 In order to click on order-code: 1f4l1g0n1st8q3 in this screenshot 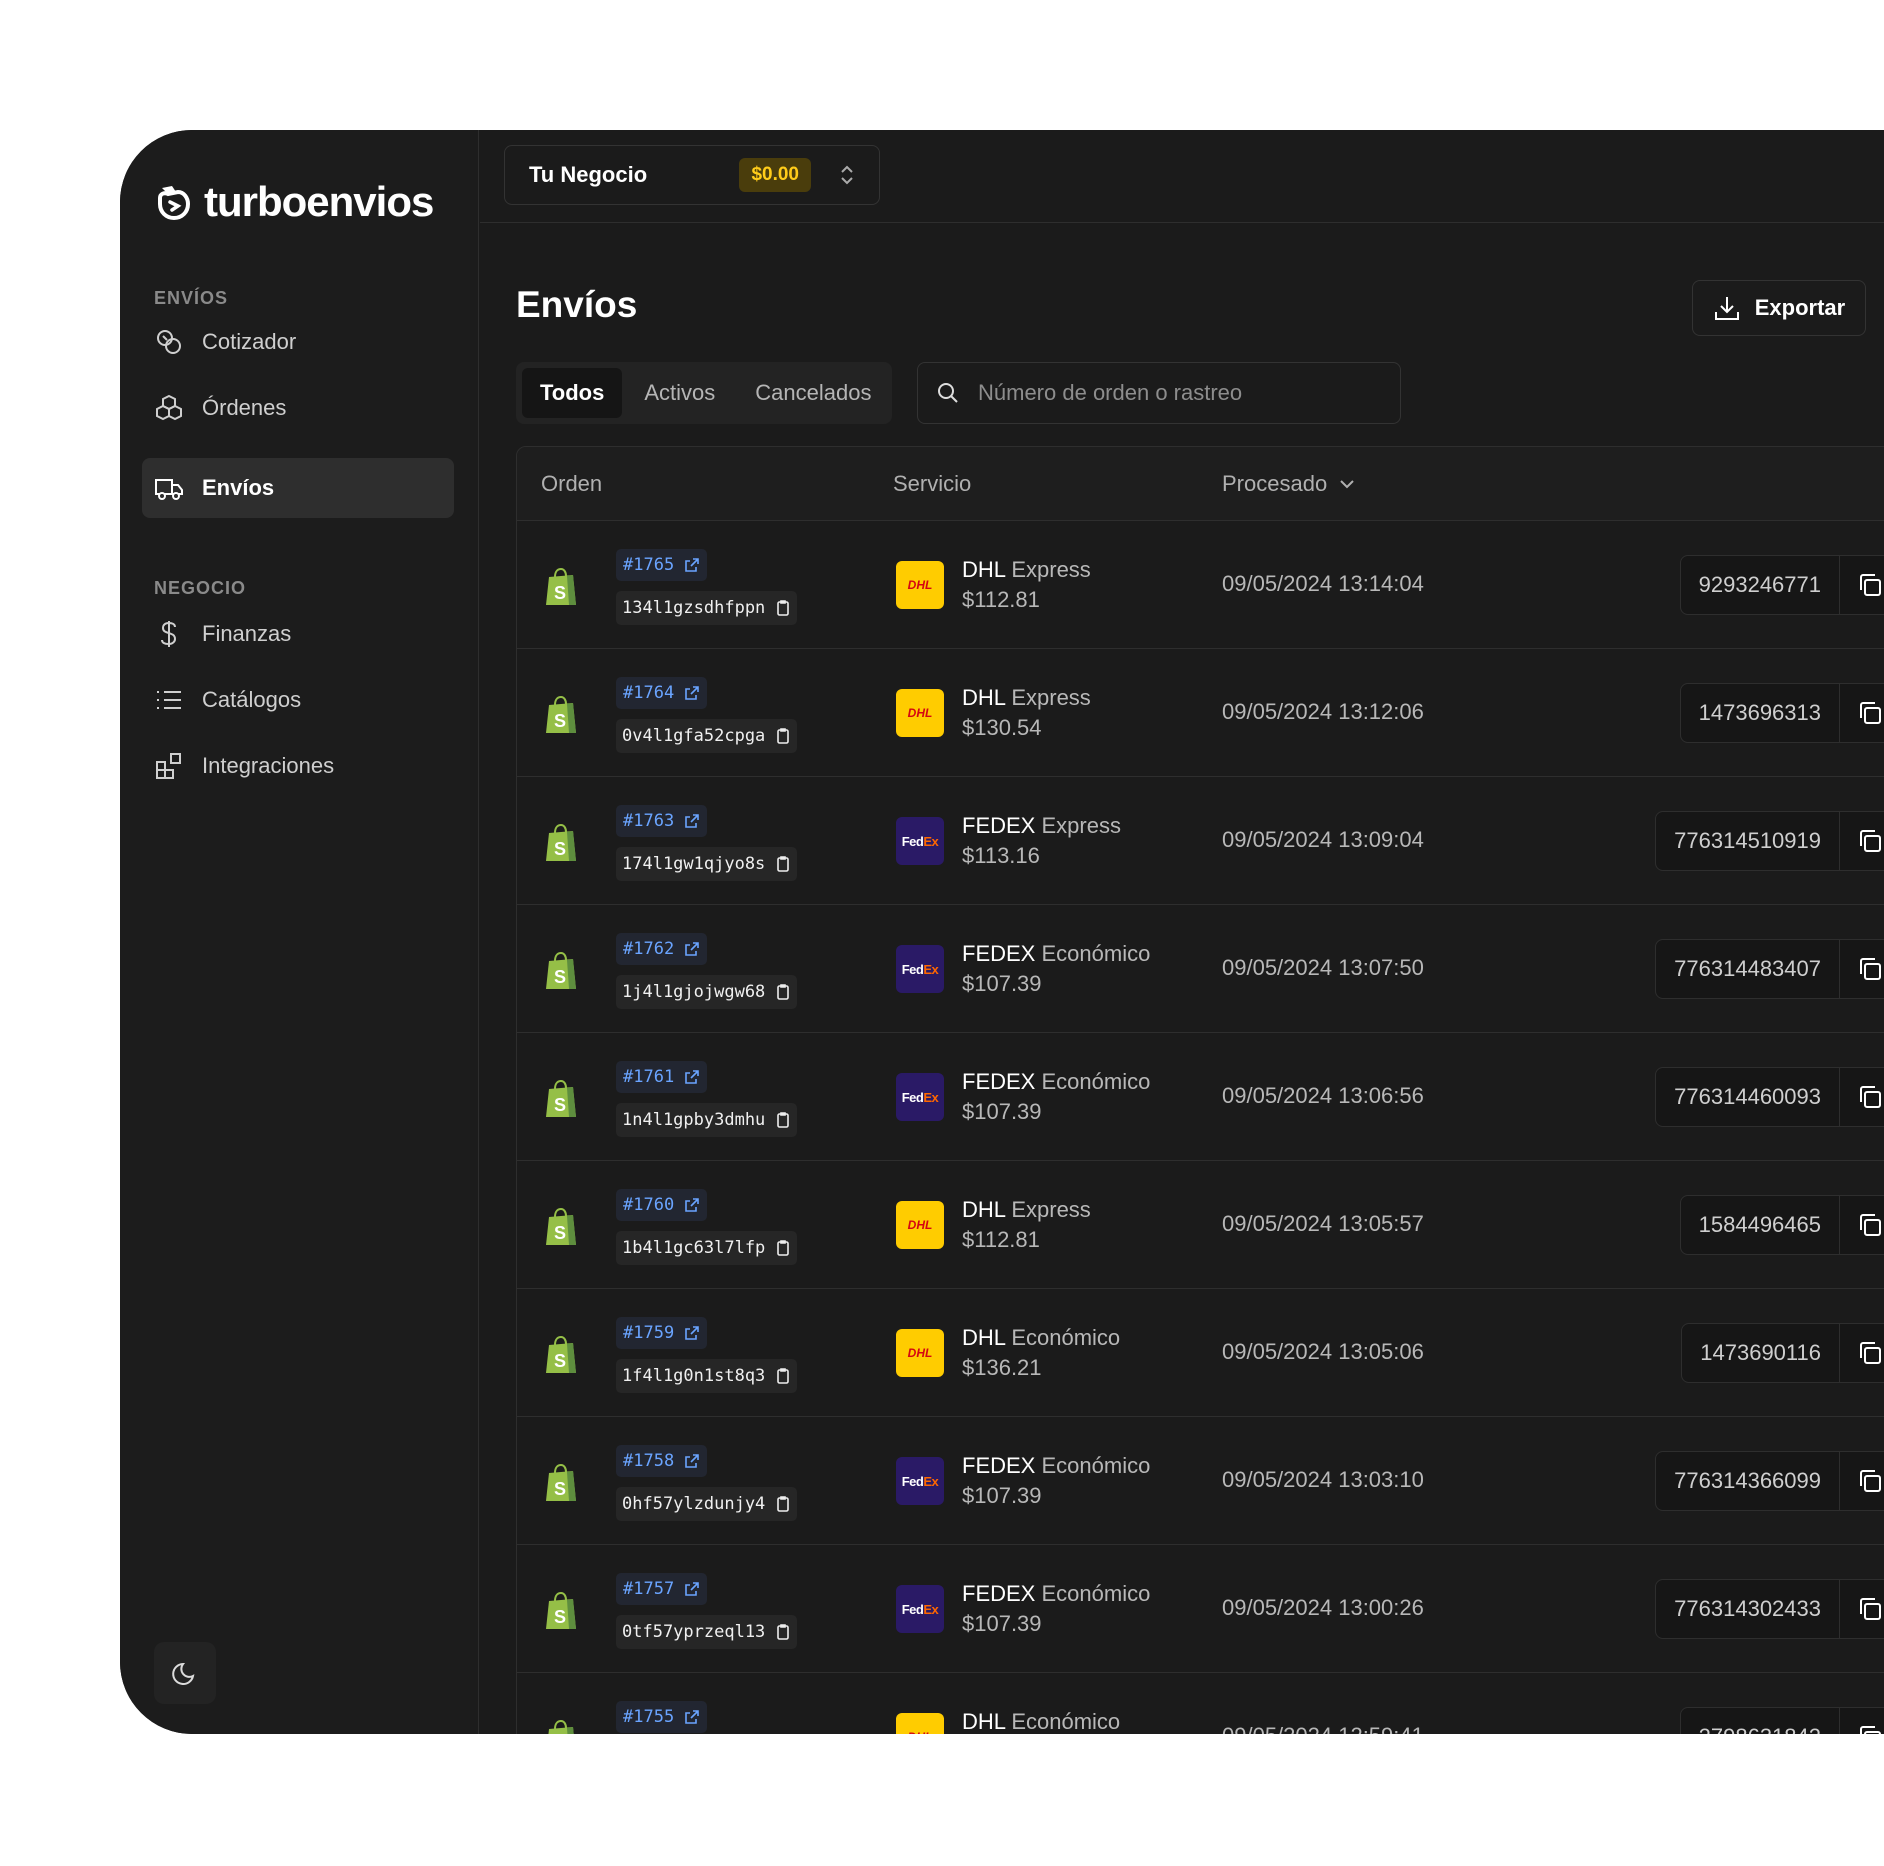, I will do `click(707, 1376)`.